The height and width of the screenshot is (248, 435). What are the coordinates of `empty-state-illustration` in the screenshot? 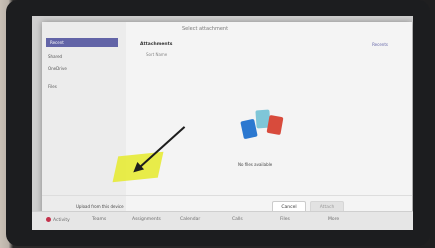 It's located at (260, 126).